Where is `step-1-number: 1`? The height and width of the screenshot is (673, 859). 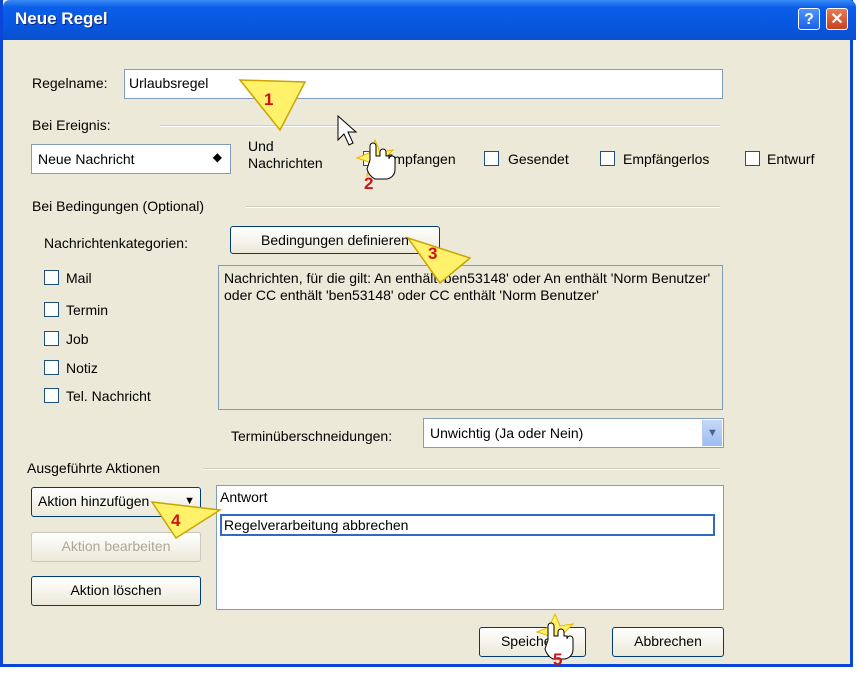 step-1-number: 1 is located at coordinates (269, 99).